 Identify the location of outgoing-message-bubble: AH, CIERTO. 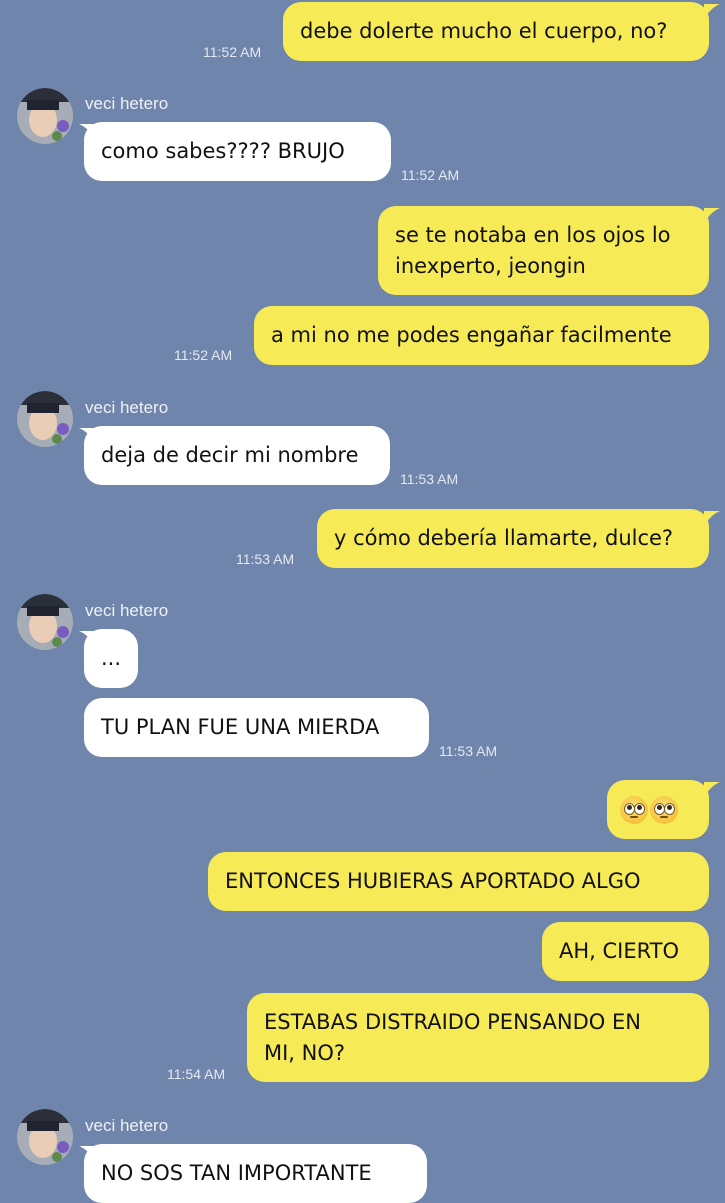
(625, 951).